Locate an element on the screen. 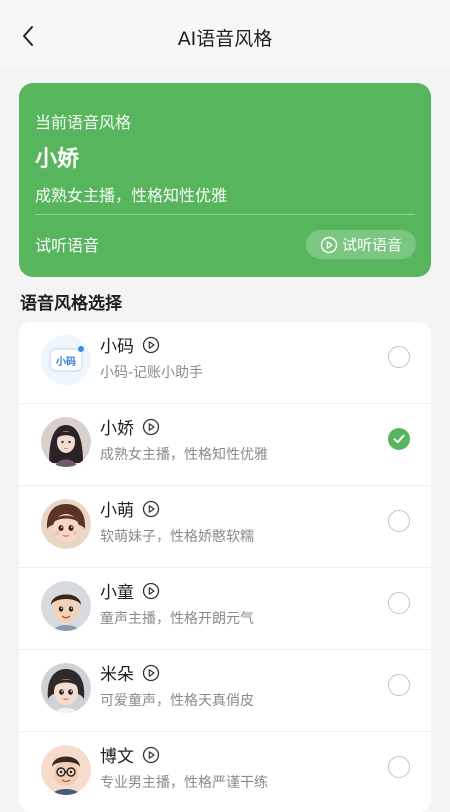  item-name-line: 小娇 is located at coordinates (130, 426).